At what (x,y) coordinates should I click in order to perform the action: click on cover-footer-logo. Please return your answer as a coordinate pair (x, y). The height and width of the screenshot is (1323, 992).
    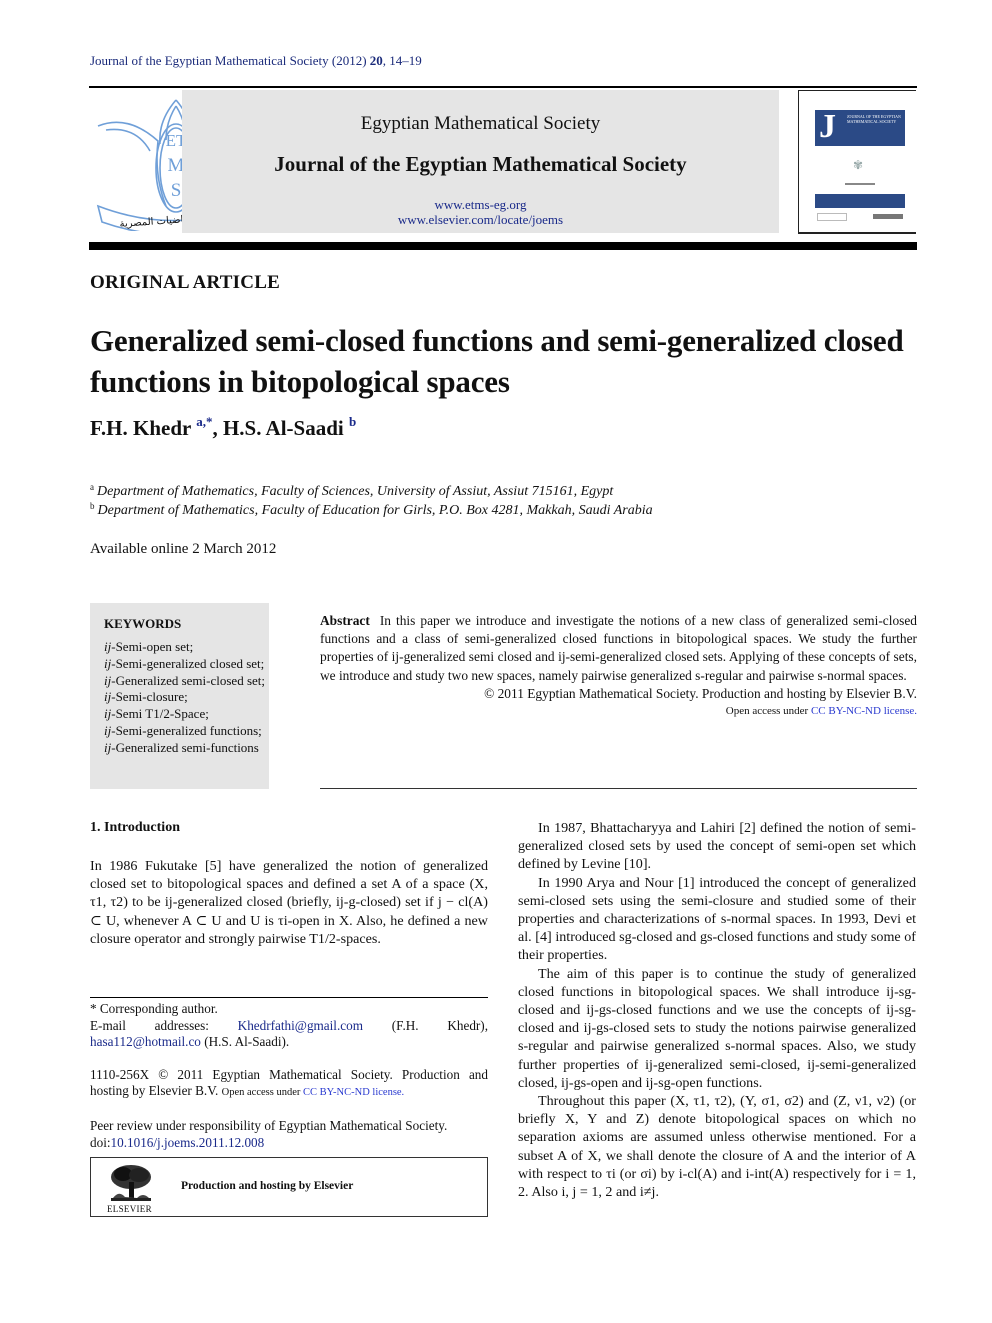
    Looking at the image, I should click on (832, 217).